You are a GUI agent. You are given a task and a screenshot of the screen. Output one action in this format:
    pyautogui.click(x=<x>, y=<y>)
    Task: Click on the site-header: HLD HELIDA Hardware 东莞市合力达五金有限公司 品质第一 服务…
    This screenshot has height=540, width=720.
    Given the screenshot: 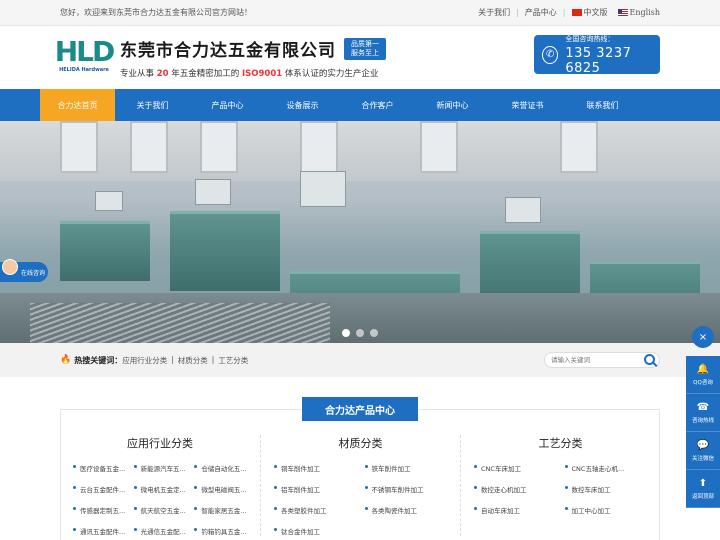 What is the action you would take?
    pyautogui.click(x=360, y=57)
    